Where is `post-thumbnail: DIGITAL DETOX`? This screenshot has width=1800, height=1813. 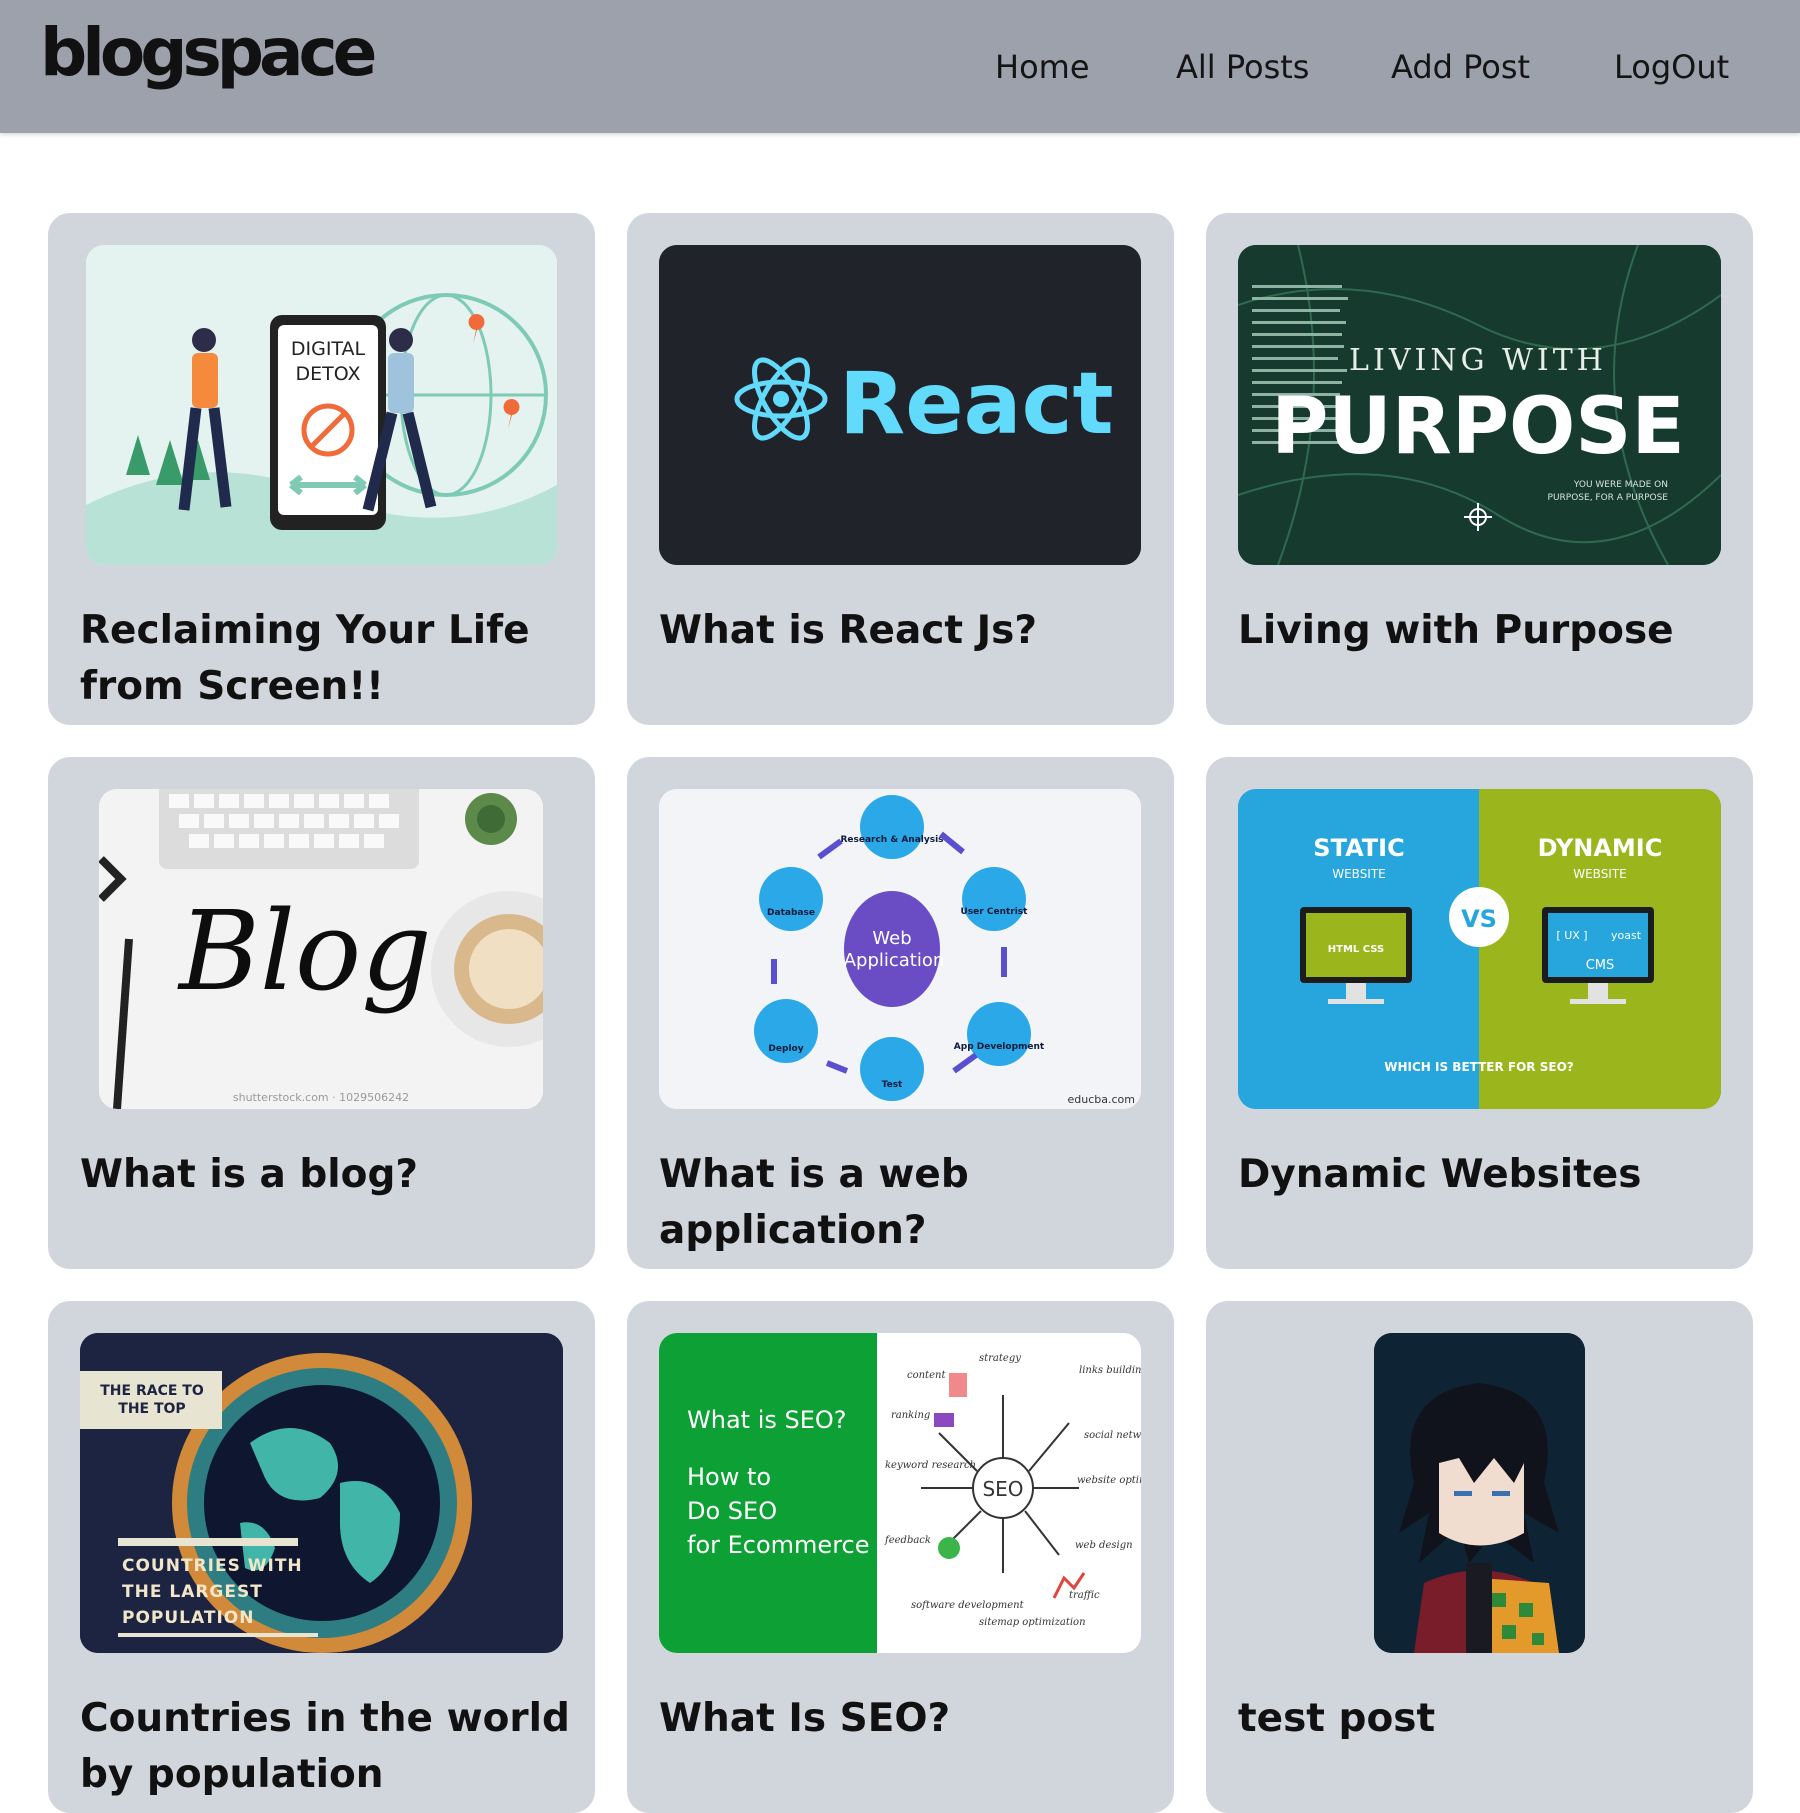 post-thumbnail: DIGITAL DETOX is located at coordinates (321, 405).